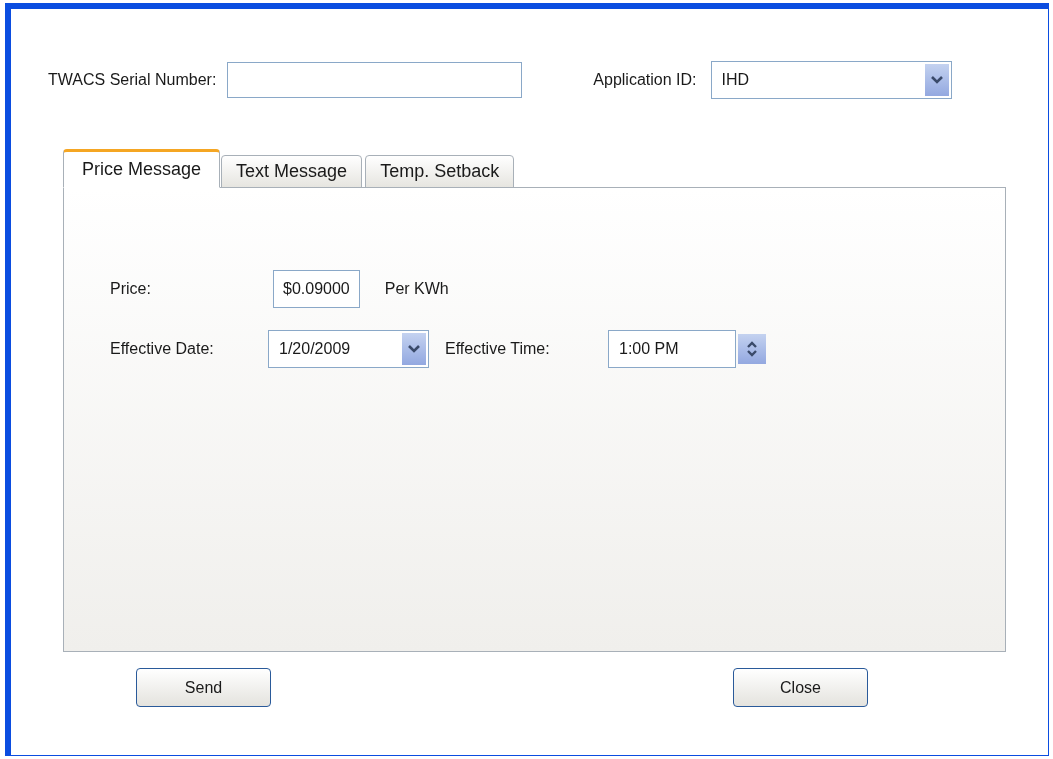 Image resolution: width=1053 pixels, height=759 pixels. I want to click on tab: Temp. Setback, so click(440, 171).